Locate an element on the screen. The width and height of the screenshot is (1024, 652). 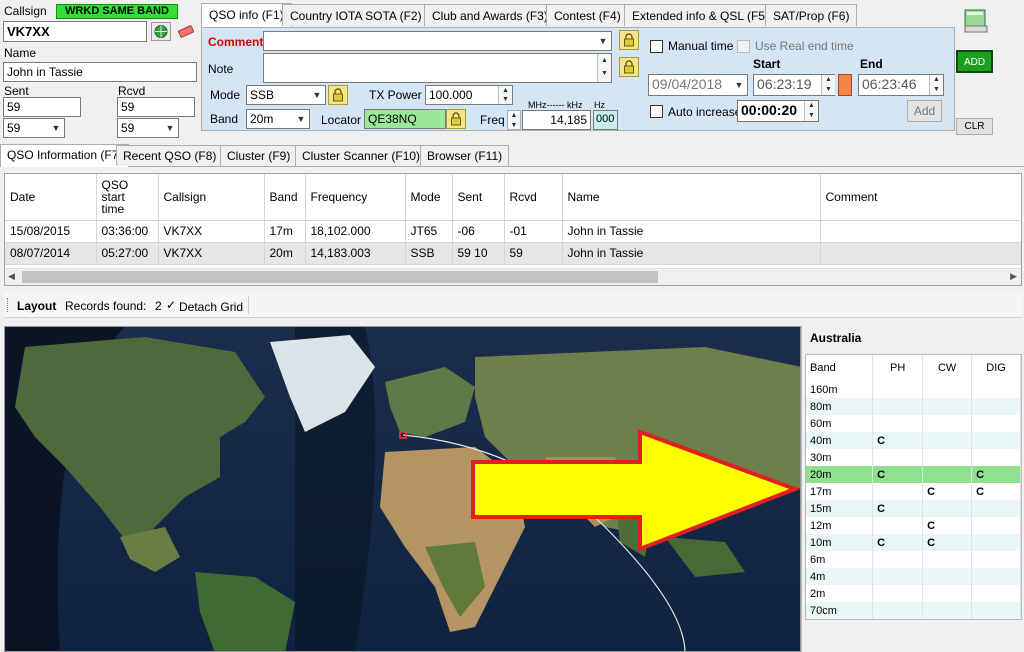
mode-value: SSB is located at coordinates (262, 95).